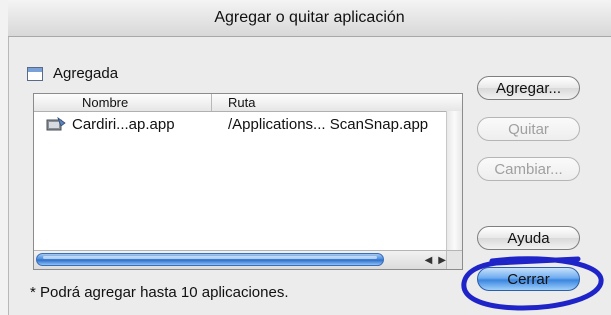 The height and width of the screenshot is (315, 611). Describe the element at coordinates (56, 124) in the screenshot. I see `app-icon` at that location.